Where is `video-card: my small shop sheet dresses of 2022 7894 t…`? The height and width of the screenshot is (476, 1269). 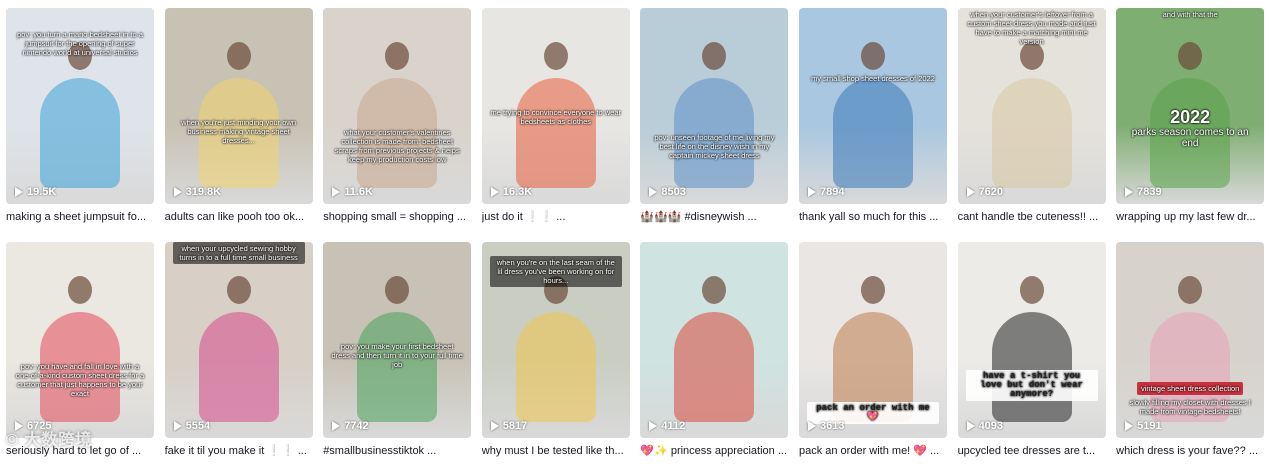
video-card: my small shop sheet dresses of 2022 7894 t… is located at coordinates (872, 125).